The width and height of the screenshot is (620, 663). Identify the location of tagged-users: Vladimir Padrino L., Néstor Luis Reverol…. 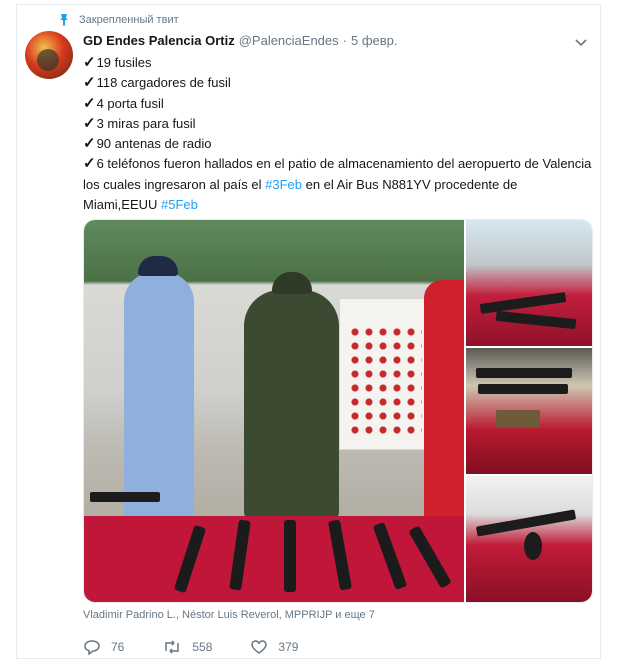
(229, 615).